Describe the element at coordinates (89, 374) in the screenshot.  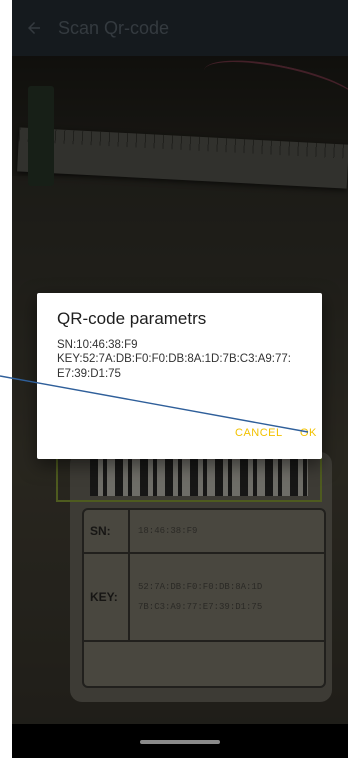
I see `dialog-key-line-continued: E7:39:D1:75` at that location.